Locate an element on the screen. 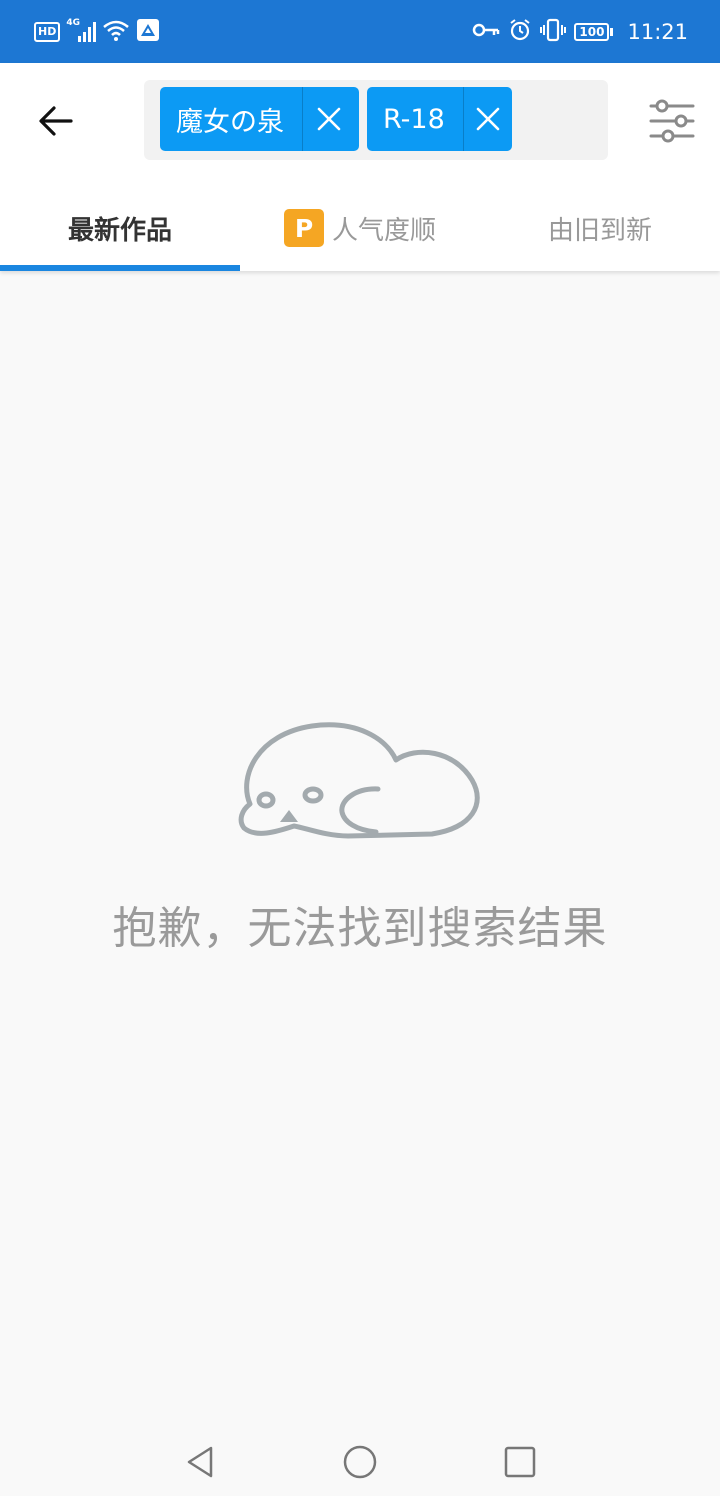  tab-latest: 最新作品 is located at coordinates (120, 228).